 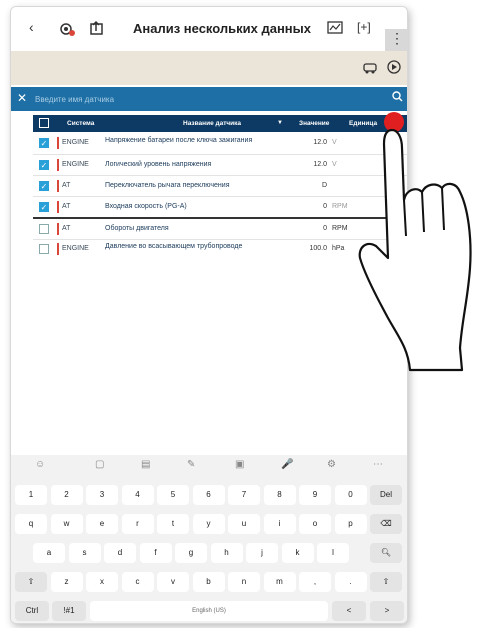 I want to click on key-s: s, so click(x=84, y=553).